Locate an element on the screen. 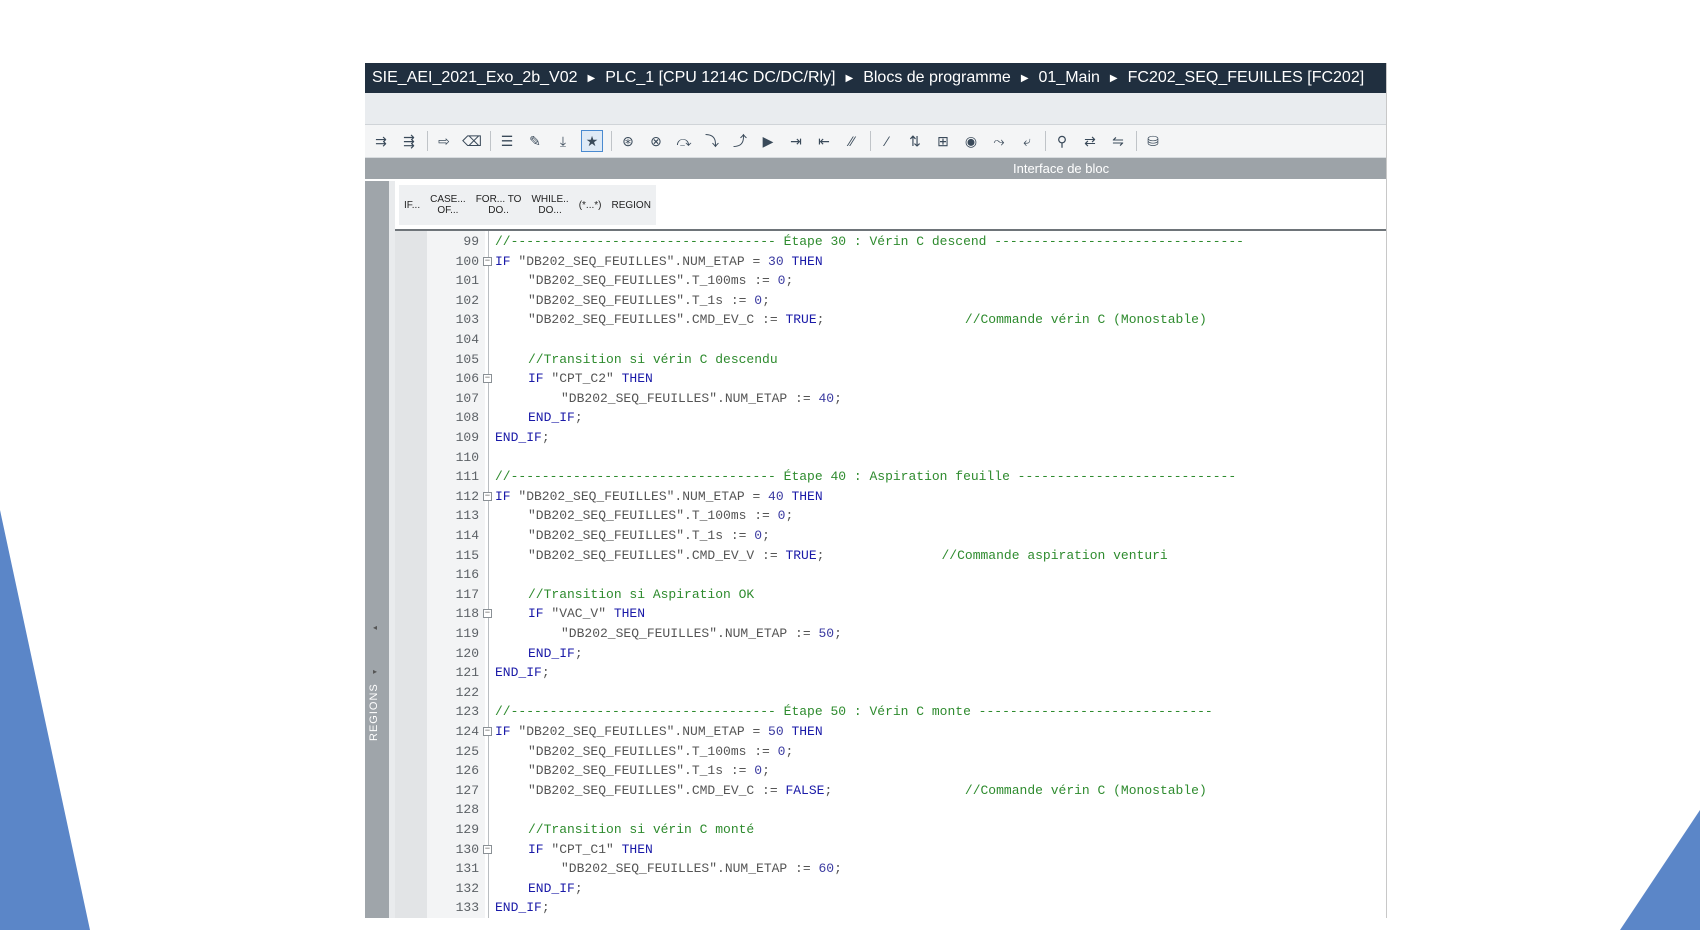  code-line: 101 "DB202_SEQ_FEUILLES".T_100ms := 0; is located at coordinates (890, 281).